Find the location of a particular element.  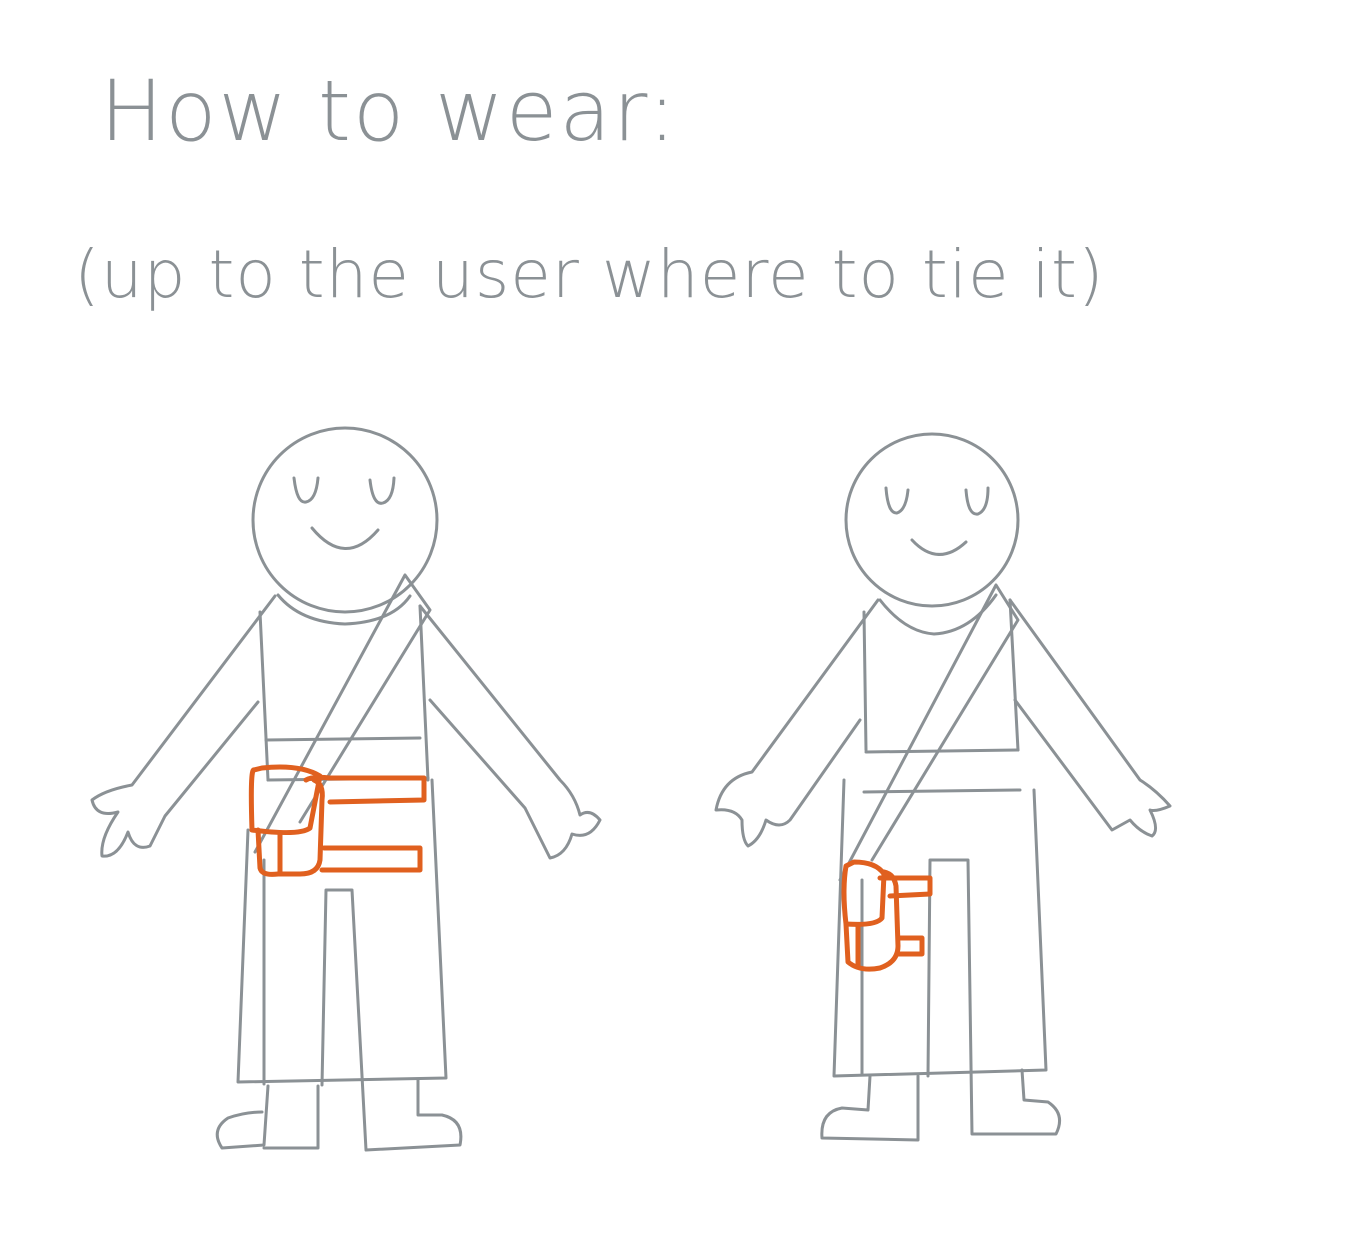

figure-left-eye-left is located at coordinates (306, 490).